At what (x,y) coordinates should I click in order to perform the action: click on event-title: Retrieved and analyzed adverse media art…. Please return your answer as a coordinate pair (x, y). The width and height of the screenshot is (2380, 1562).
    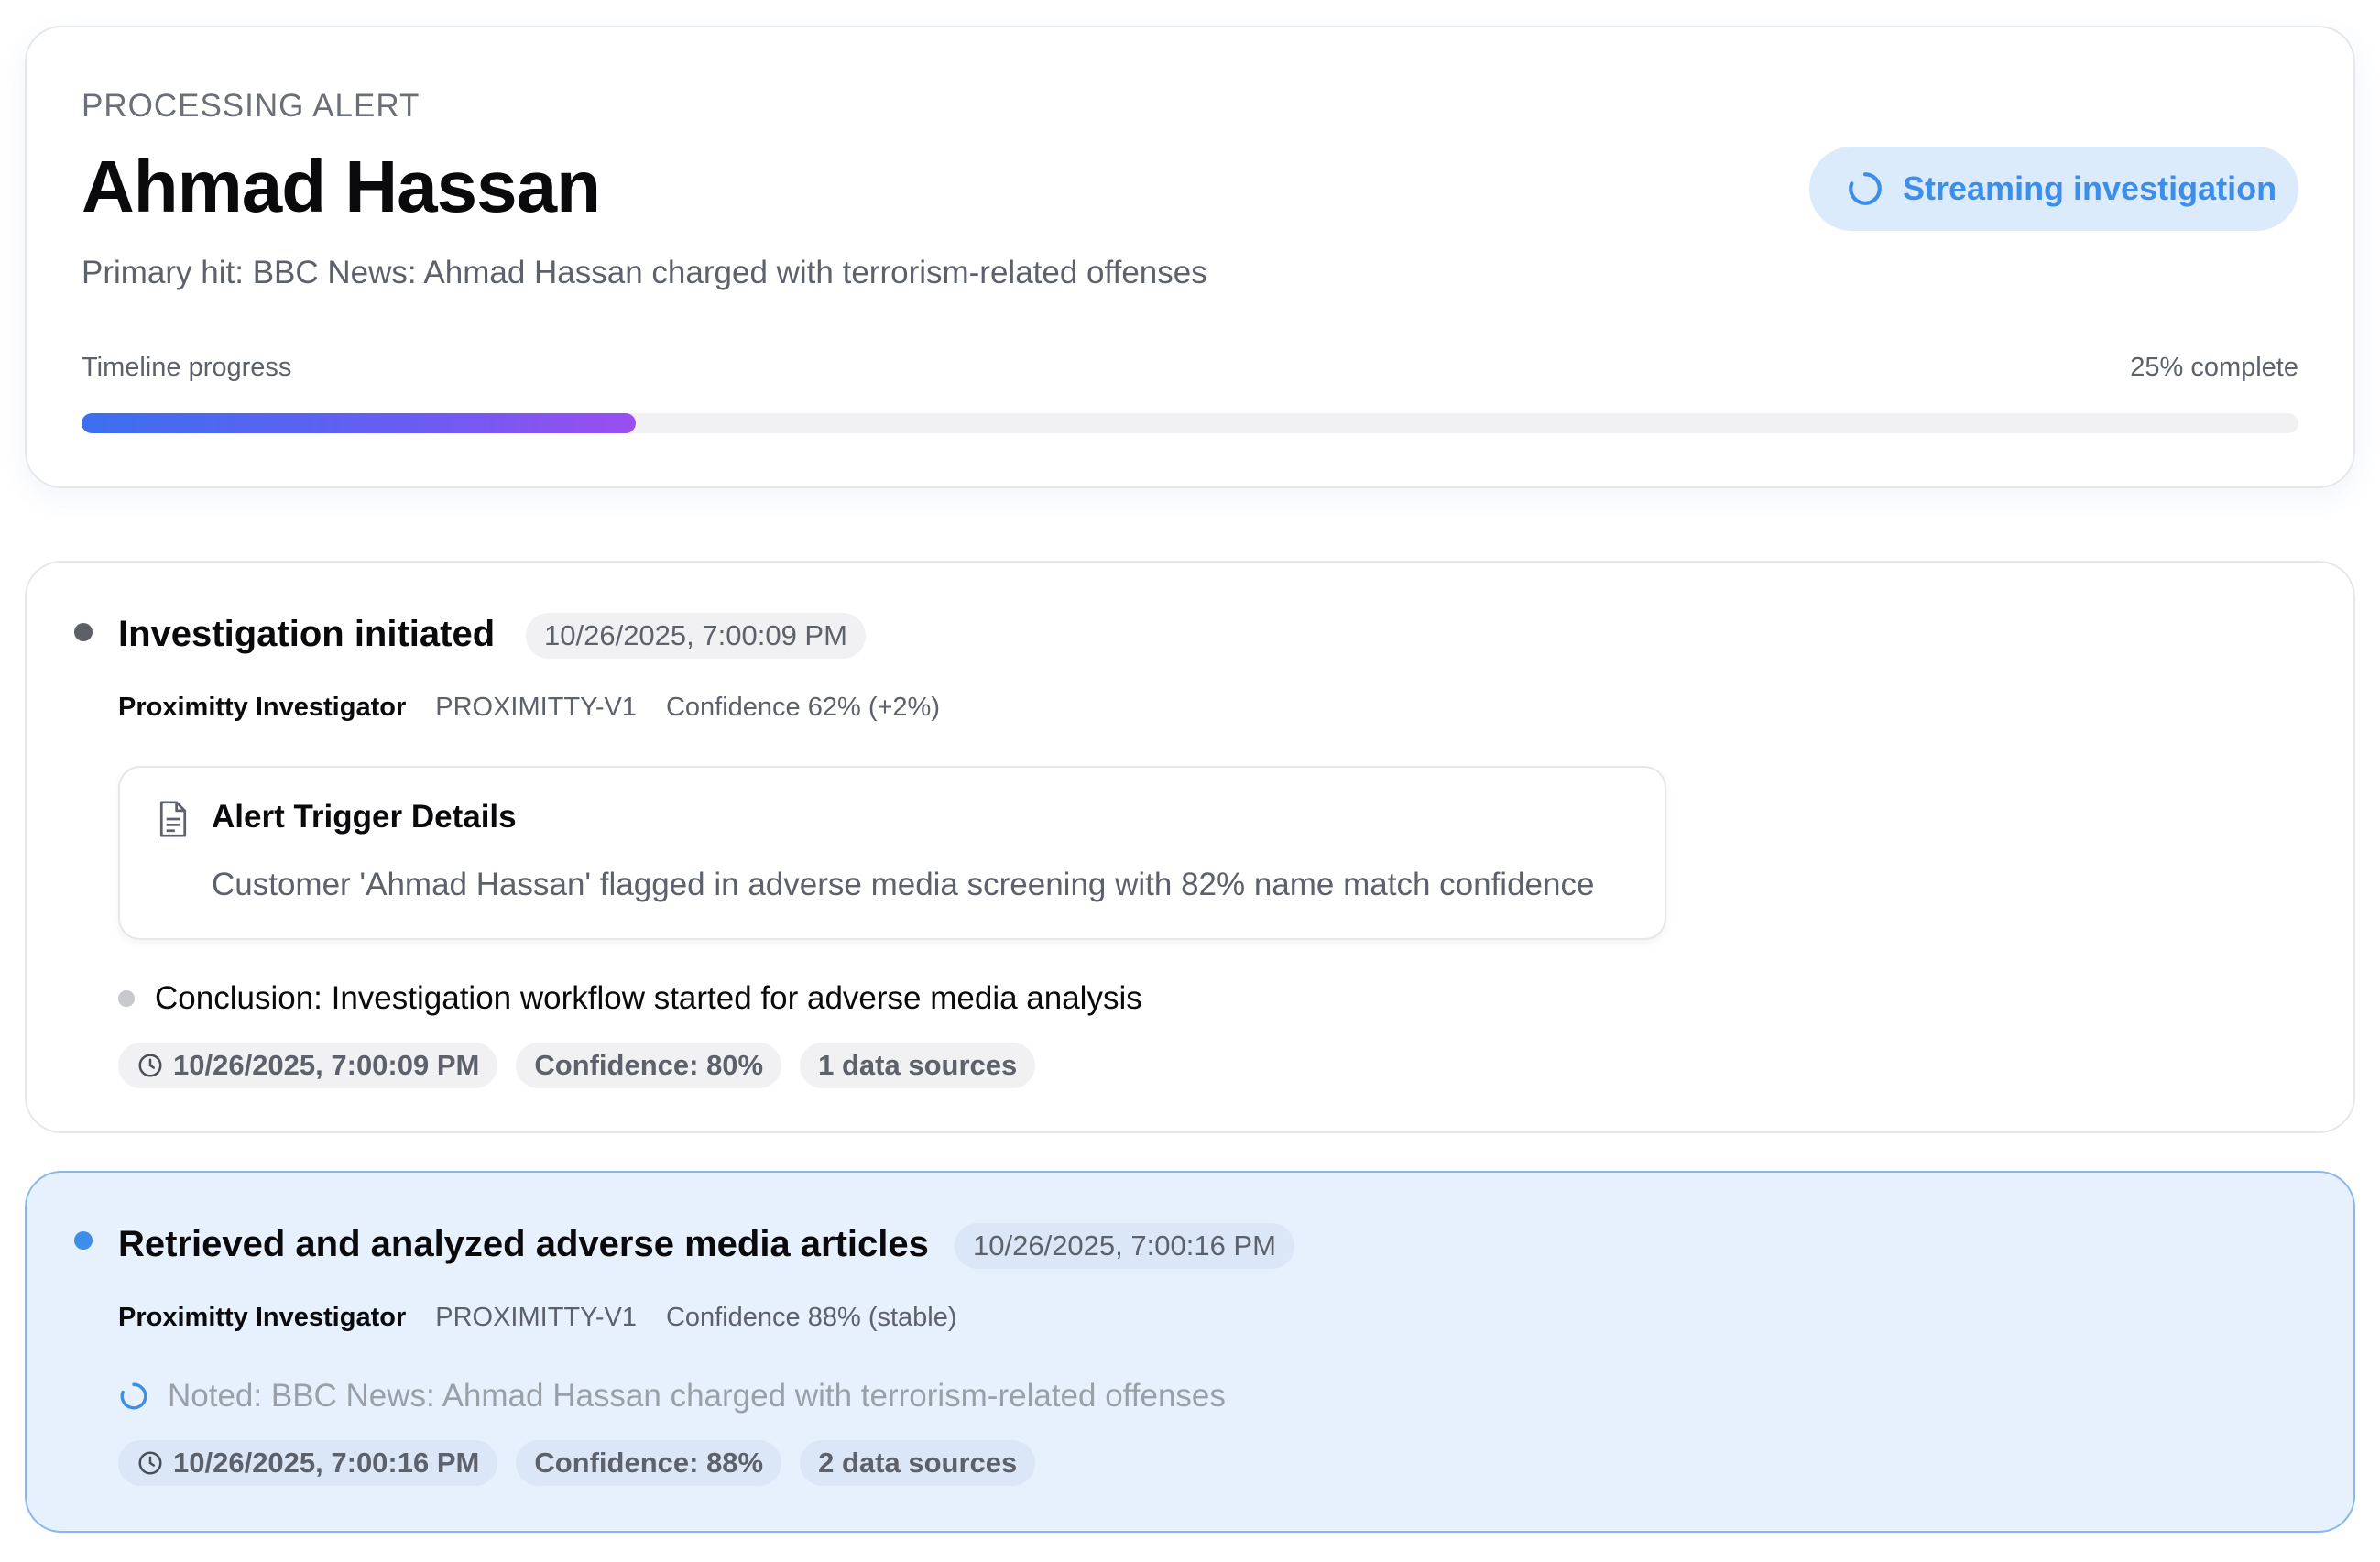
    Looking at the image, I should click on (523, 1244).